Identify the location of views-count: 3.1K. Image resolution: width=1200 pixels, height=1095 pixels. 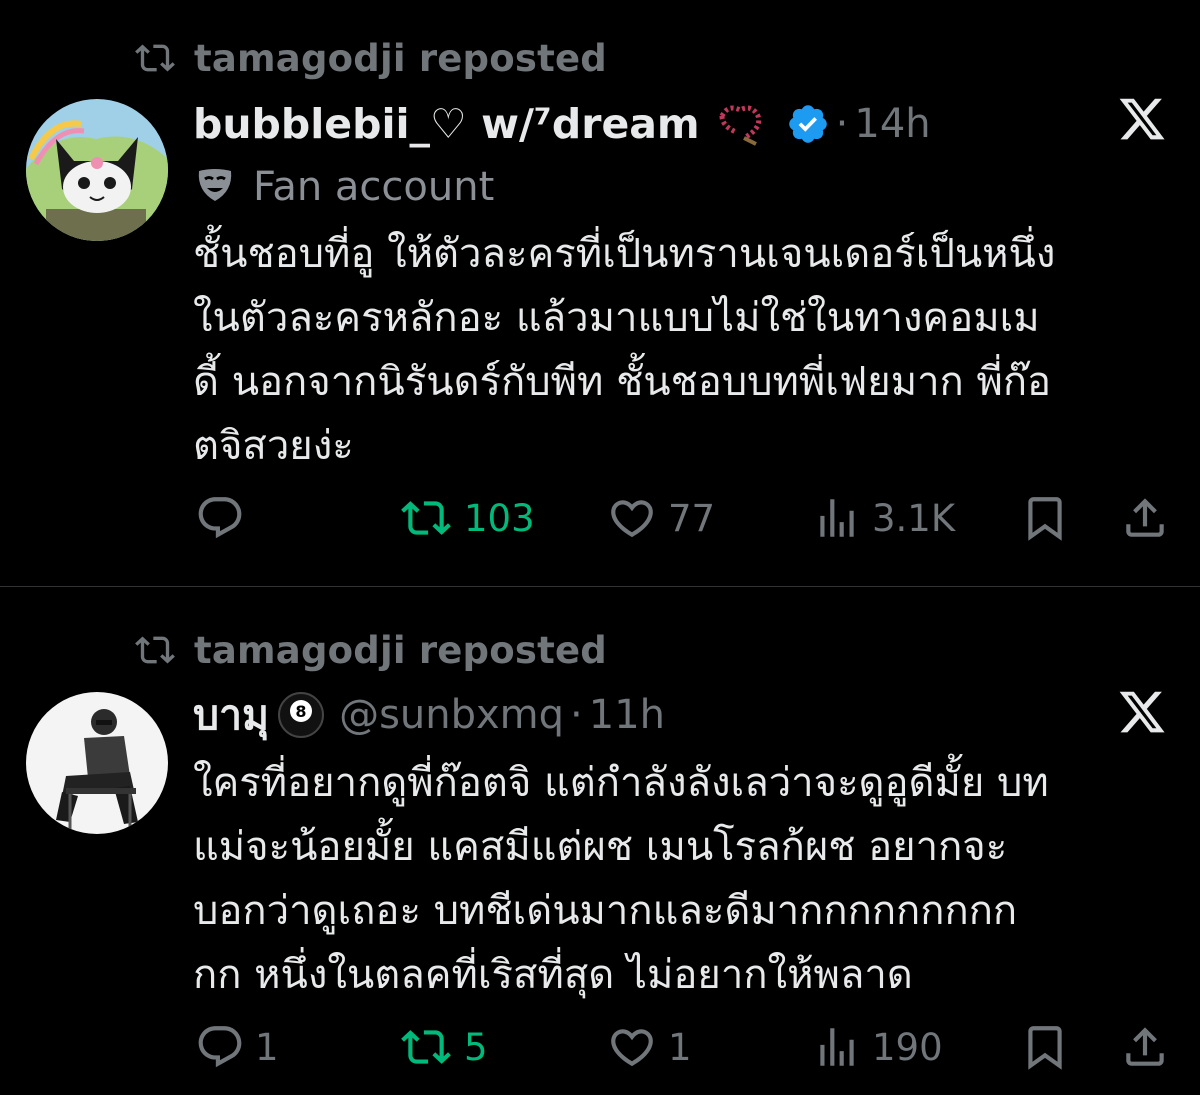
(914, 518).